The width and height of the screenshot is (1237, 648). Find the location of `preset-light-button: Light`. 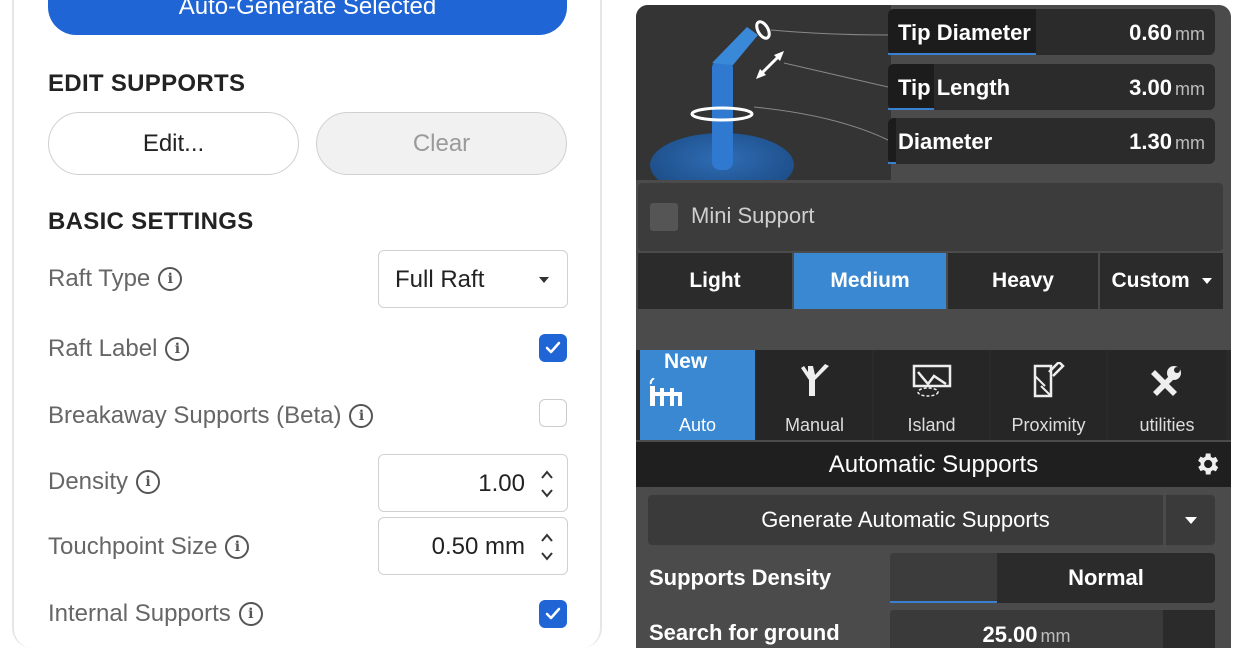

preset-light-button: Light is located at coordinates (715, 281).